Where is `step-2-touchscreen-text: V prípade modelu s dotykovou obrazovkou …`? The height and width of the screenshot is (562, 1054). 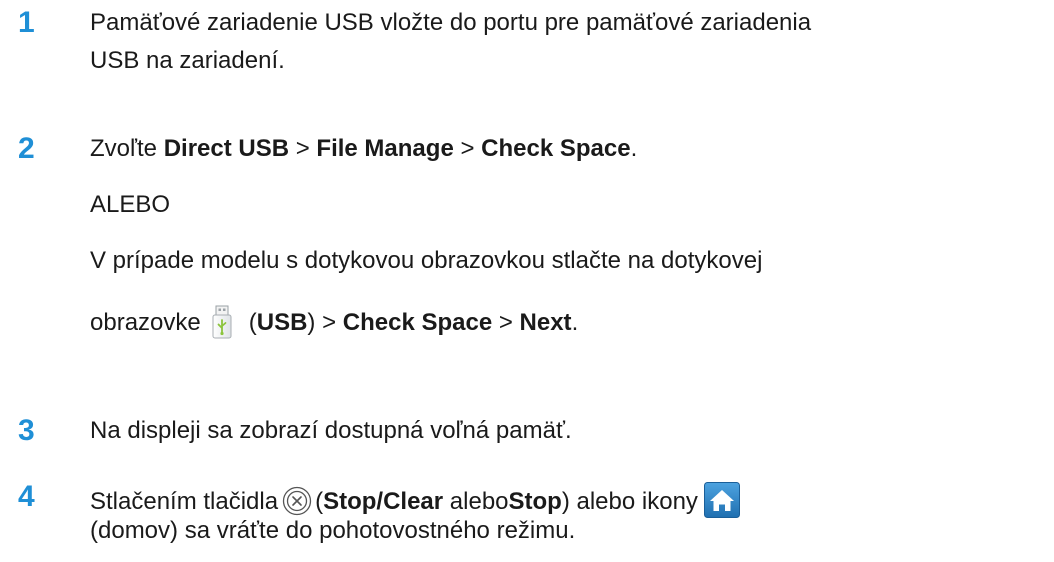
step-2-touchscreen-text: V prípade modelu s dotykovou obrazovkou … is located at coordinates (426, 260).